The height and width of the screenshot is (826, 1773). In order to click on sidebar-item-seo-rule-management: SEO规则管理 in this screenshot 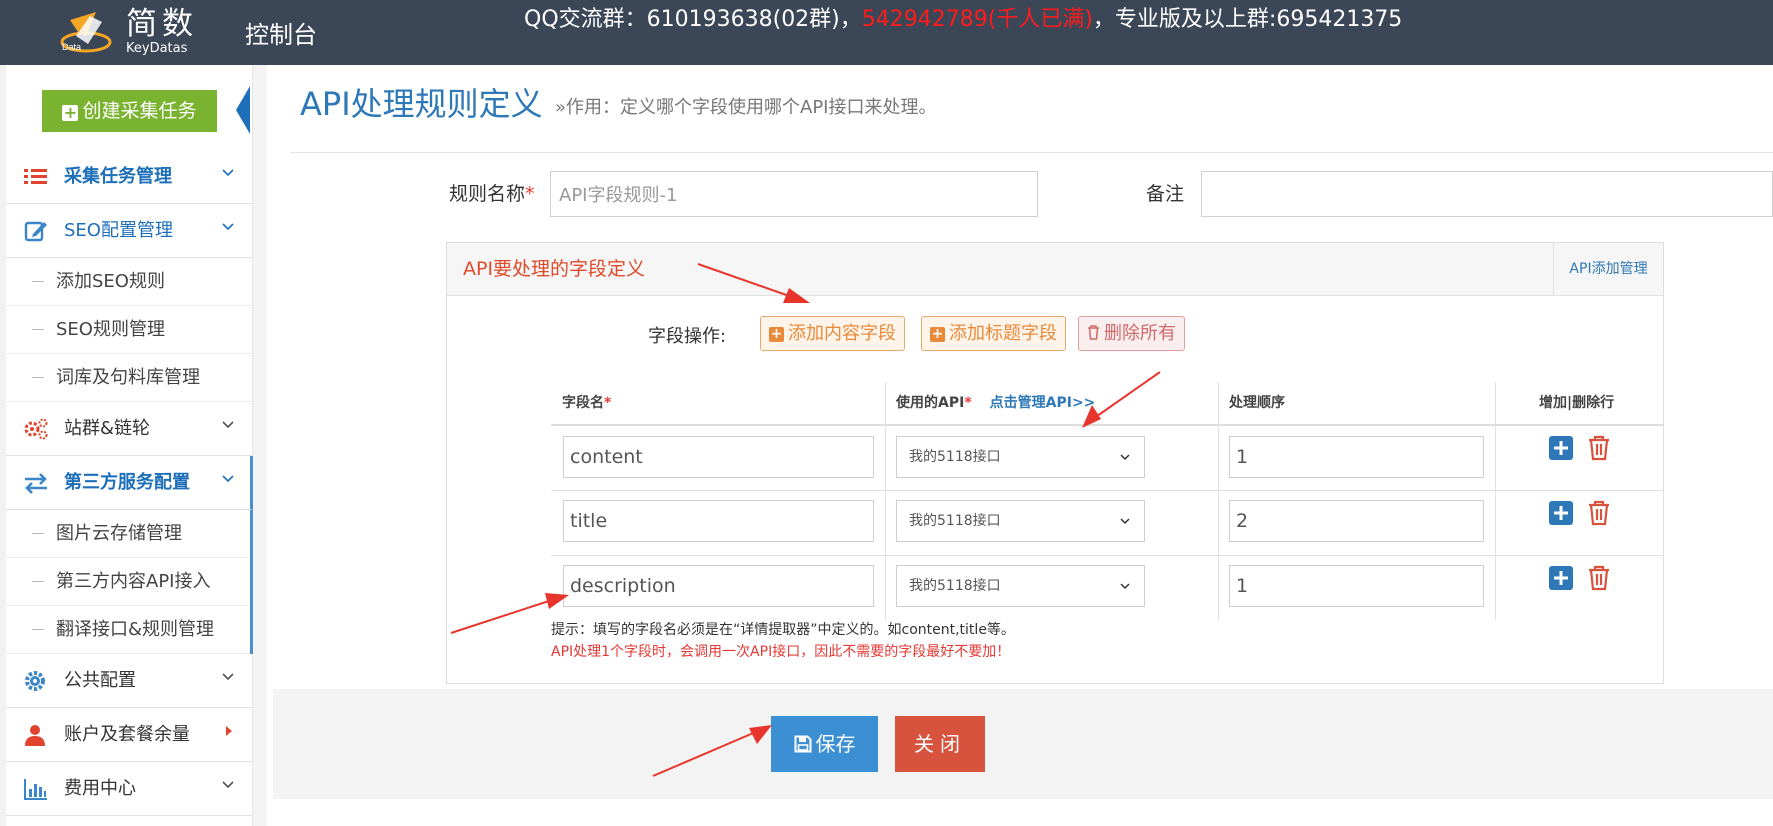, I will do `click(129, 330)`.